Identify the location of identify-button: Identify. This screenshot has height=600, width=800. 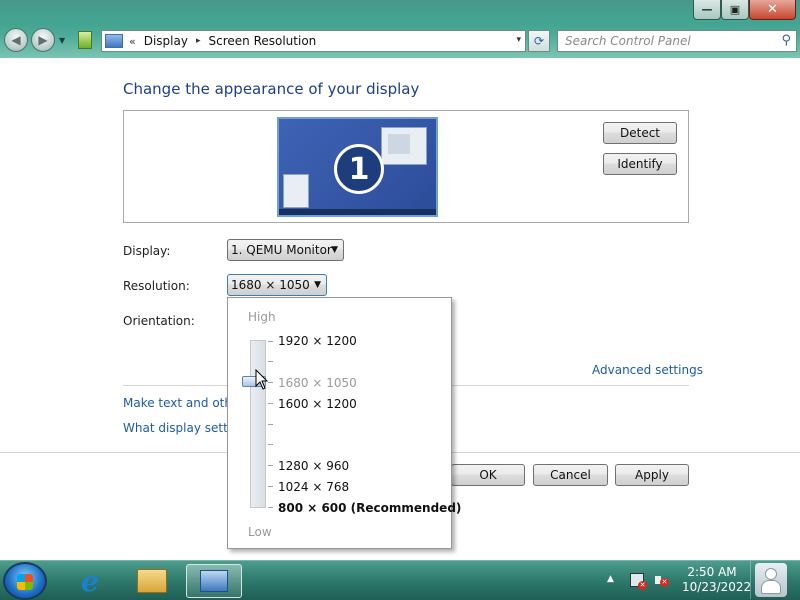
(640, 164).